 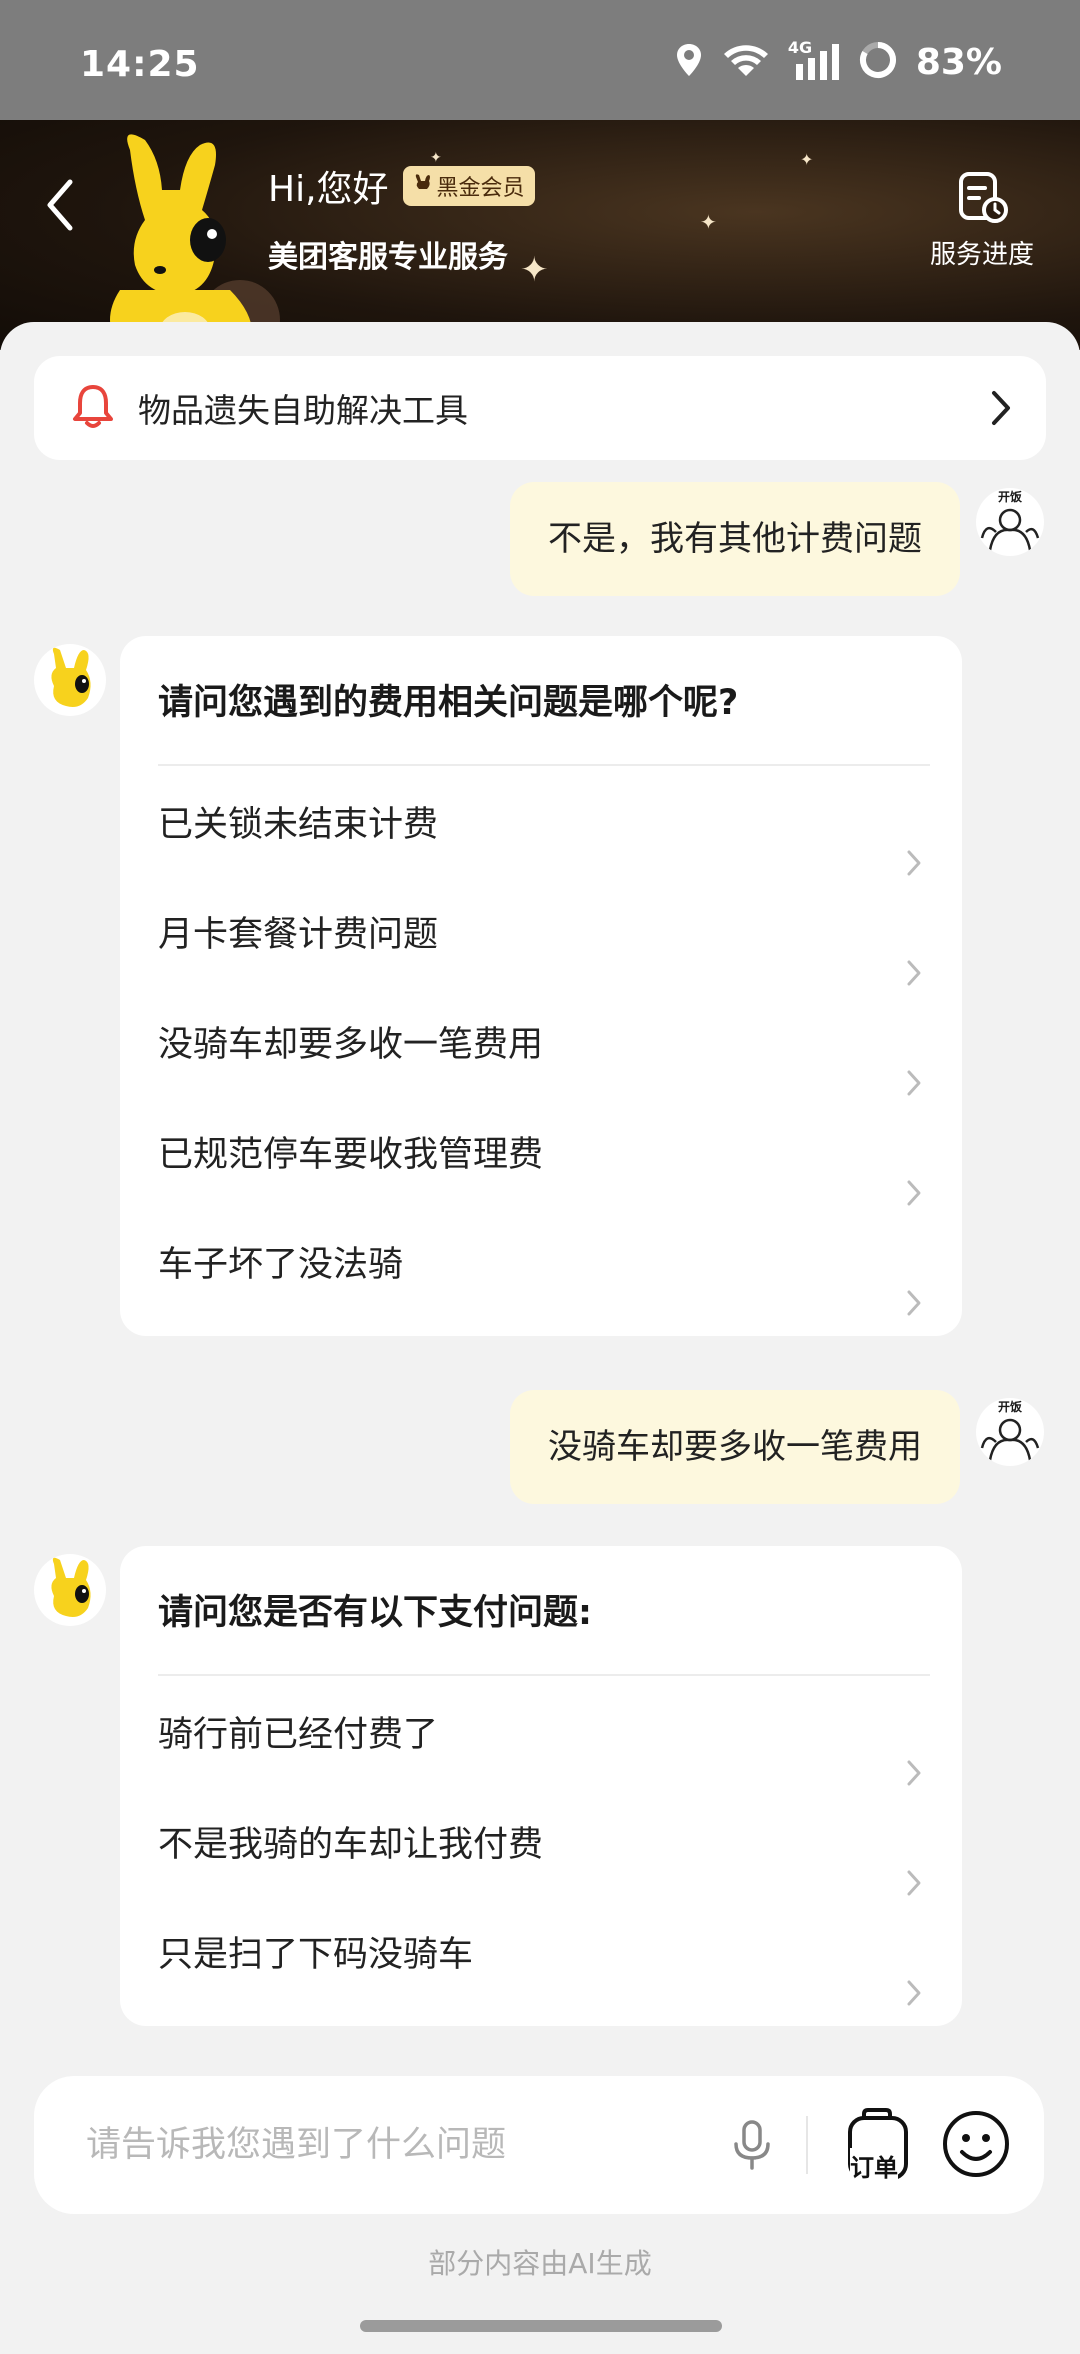 I want to click on greeting: Hi,您好 黑金会员, so click(x=401, y=186).